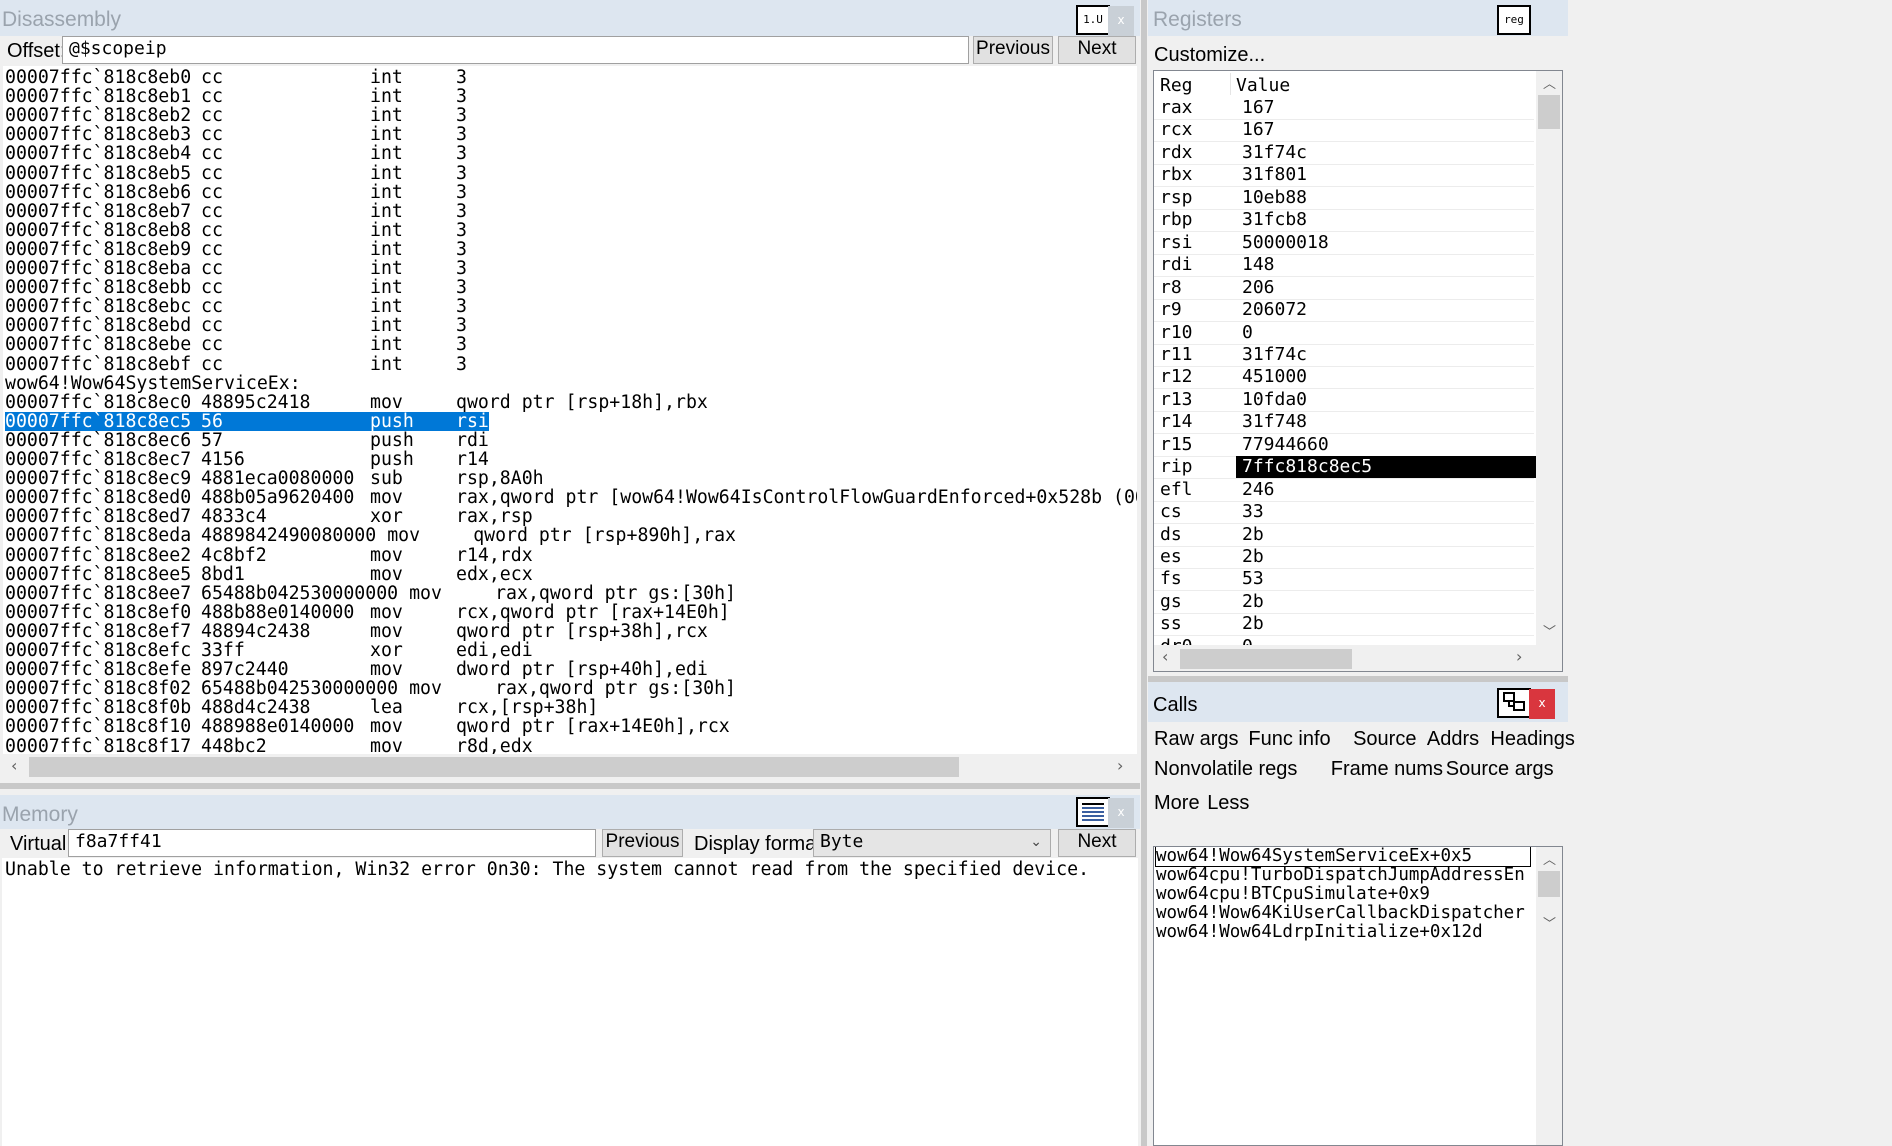 This screenshot has width=1892, height=1146. Describe the element at coordinates (1263, 85) in the screenshot. I see `value-column-header: Value` at that location.